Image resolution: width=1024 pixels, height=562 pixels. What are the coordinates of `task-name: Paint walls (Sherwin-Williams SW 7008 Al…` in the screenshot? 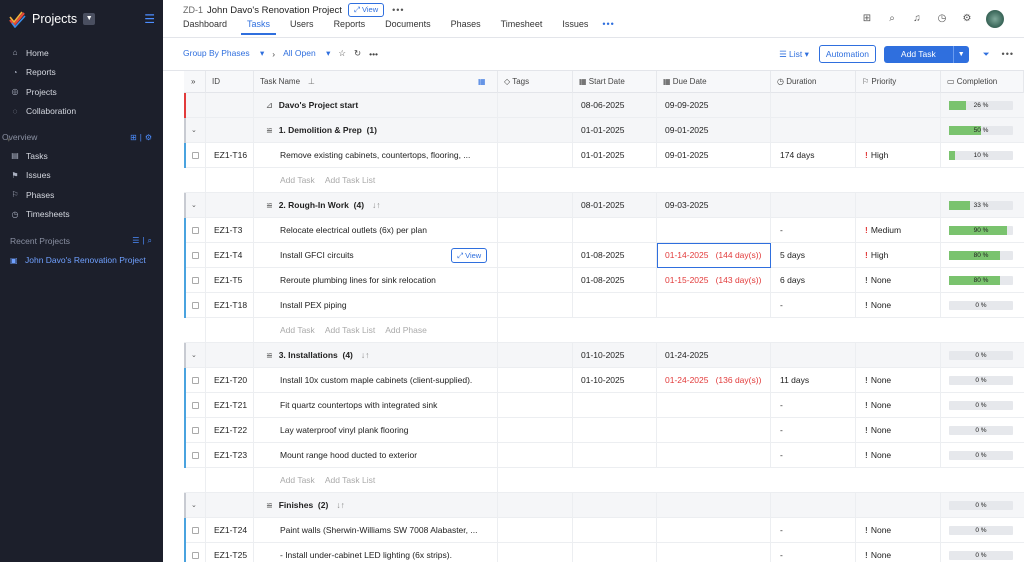 It's located at (385, 530).